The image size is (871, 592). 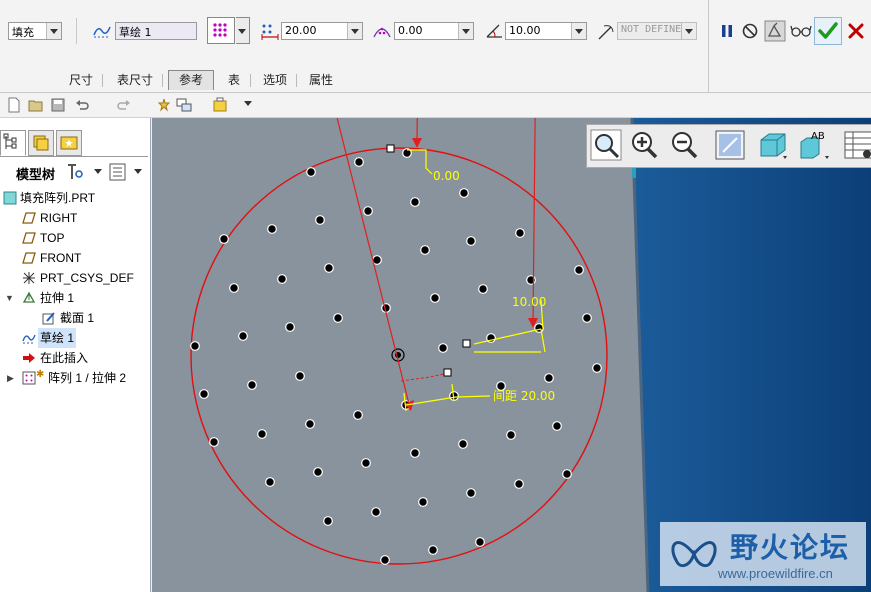 What do you see at coordinates (234, 80) in the screenshot?
I see `tab-table: 表` at bounding box center [234, 80].